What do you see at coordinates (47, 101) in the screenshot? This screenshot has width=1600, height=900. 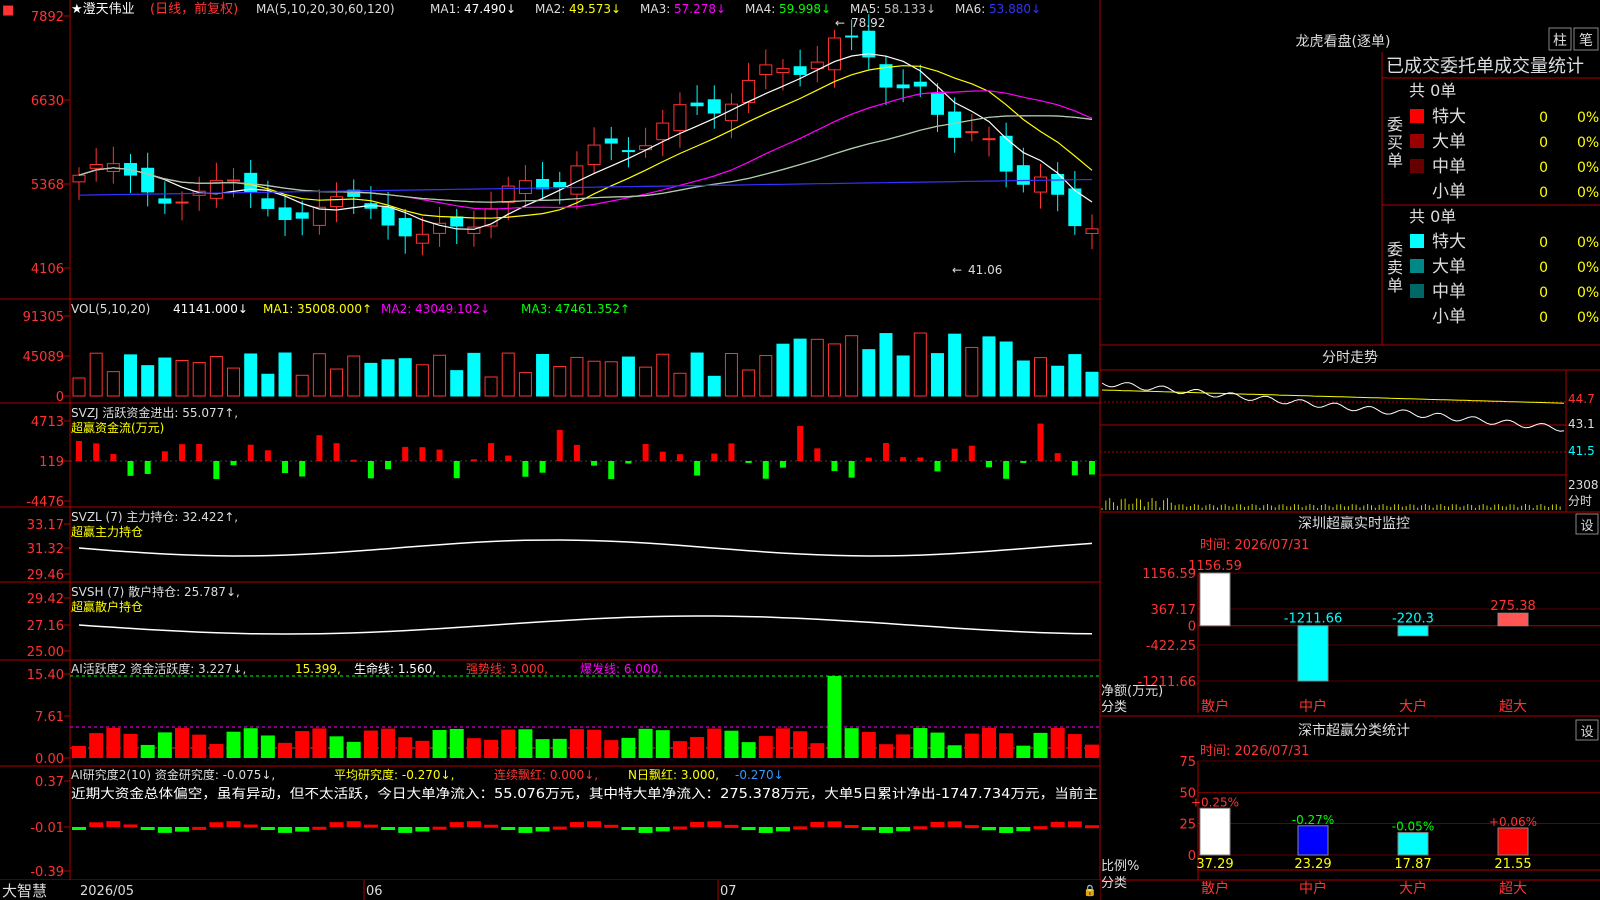 I see `axis-tick-label: 6630` at bounding box center [47, 101].